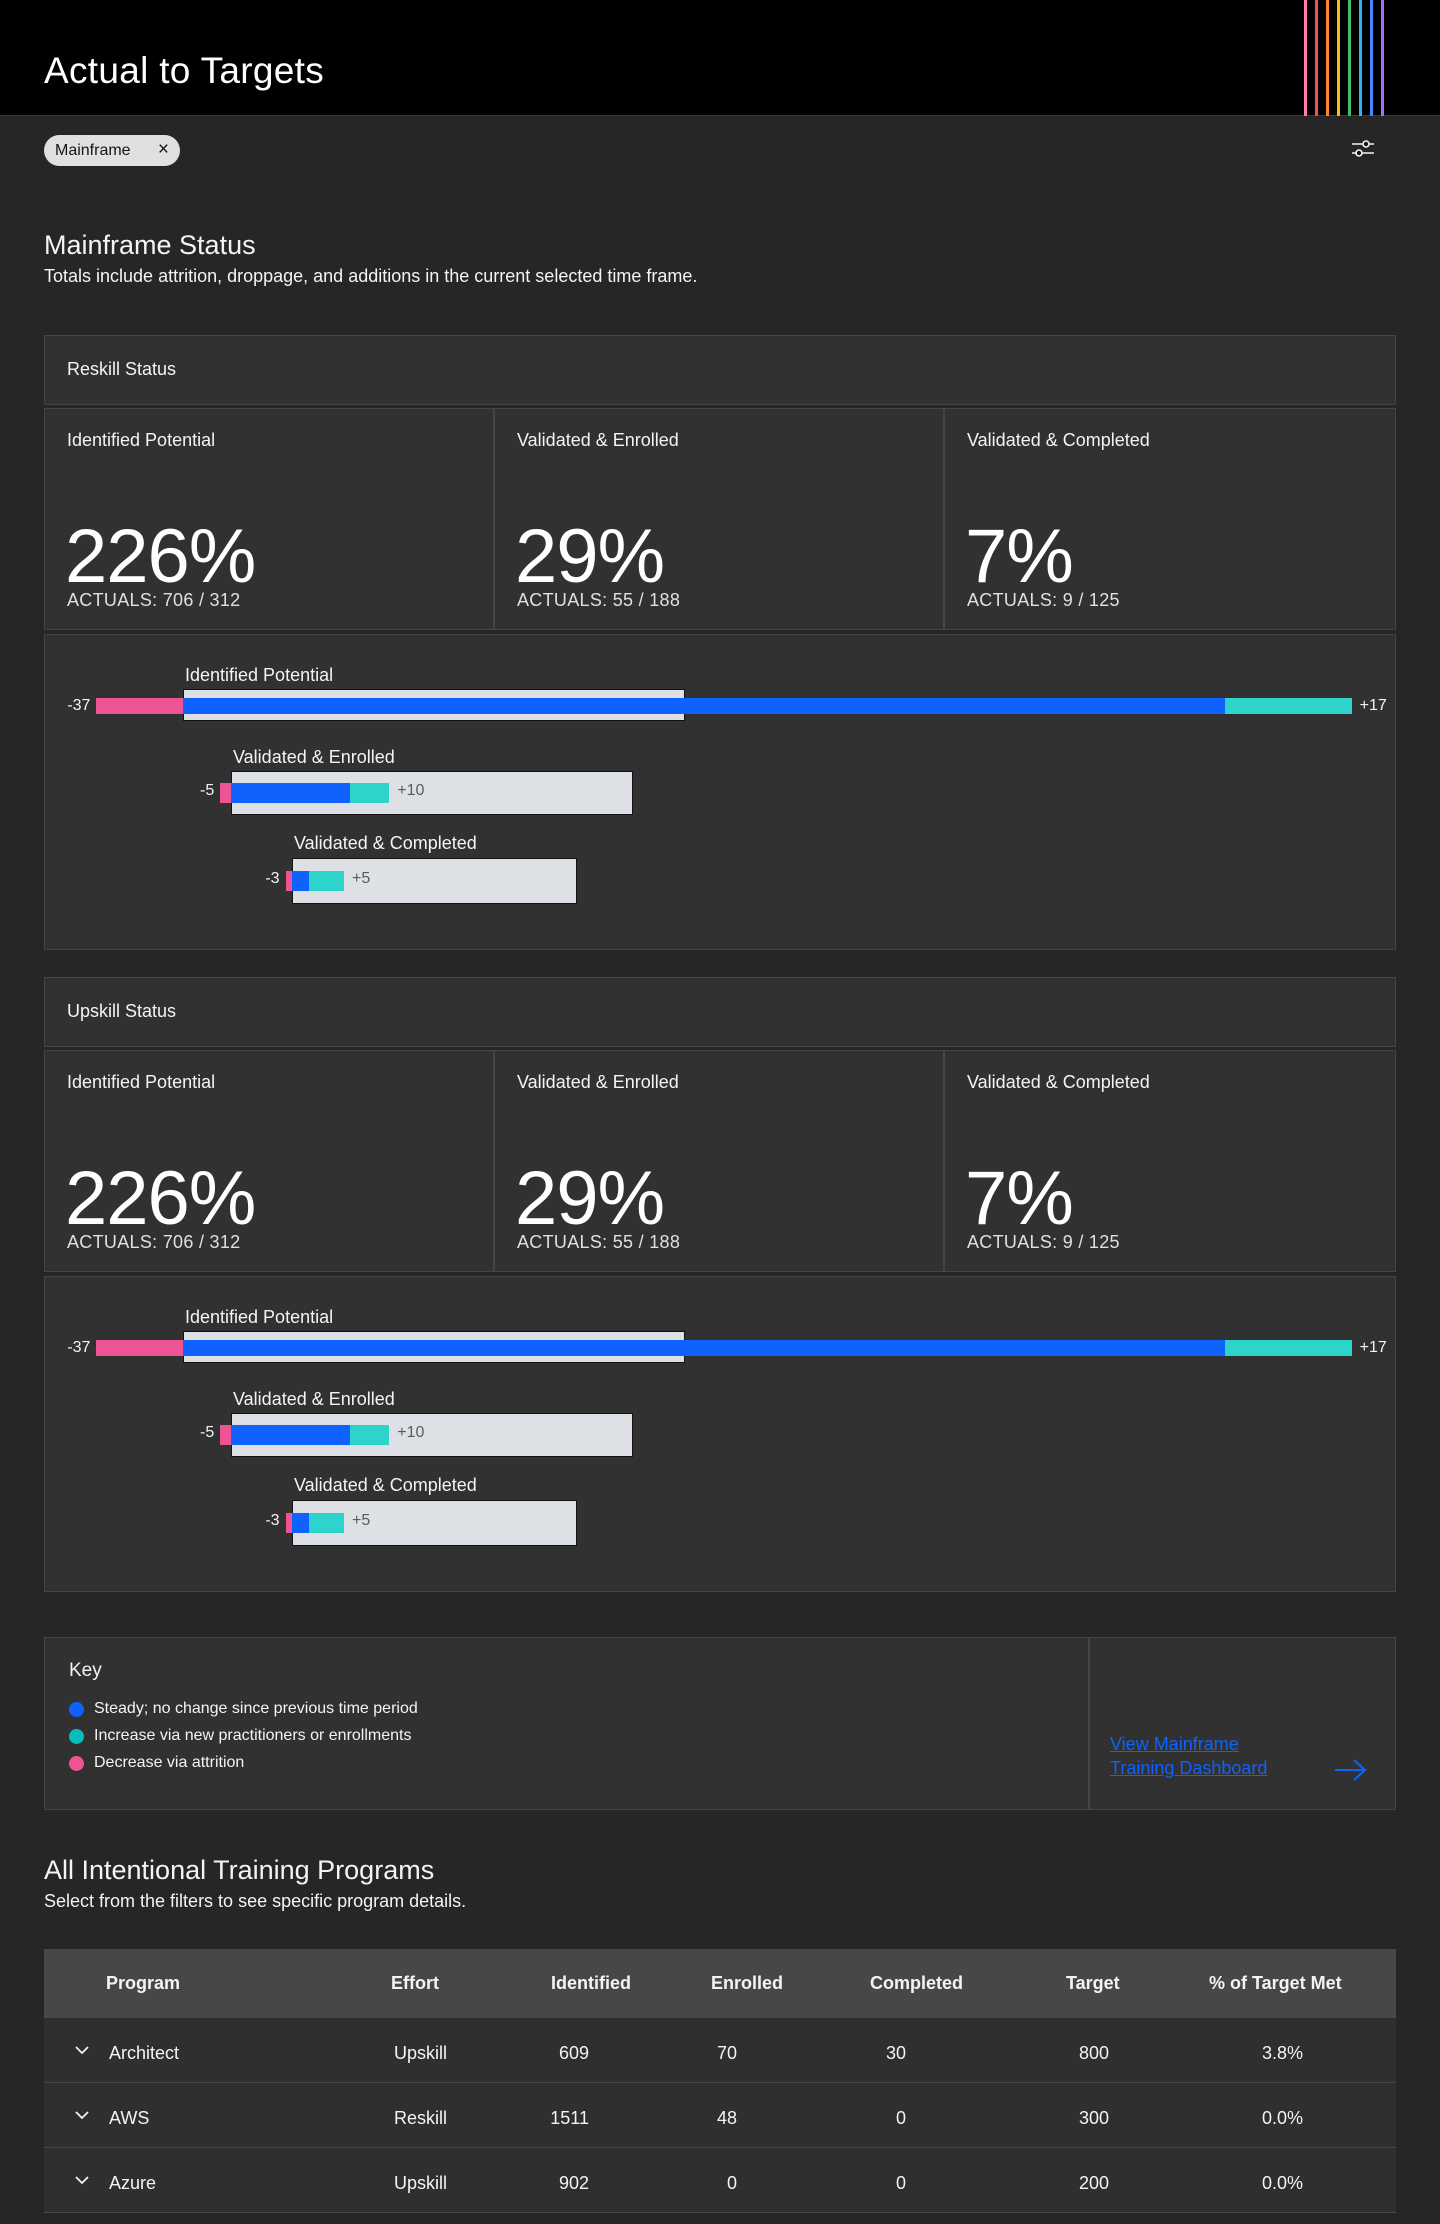 This screenshot has width=1440, height=2224. I want to click on decrease-value: -3, so click(272, 1520).